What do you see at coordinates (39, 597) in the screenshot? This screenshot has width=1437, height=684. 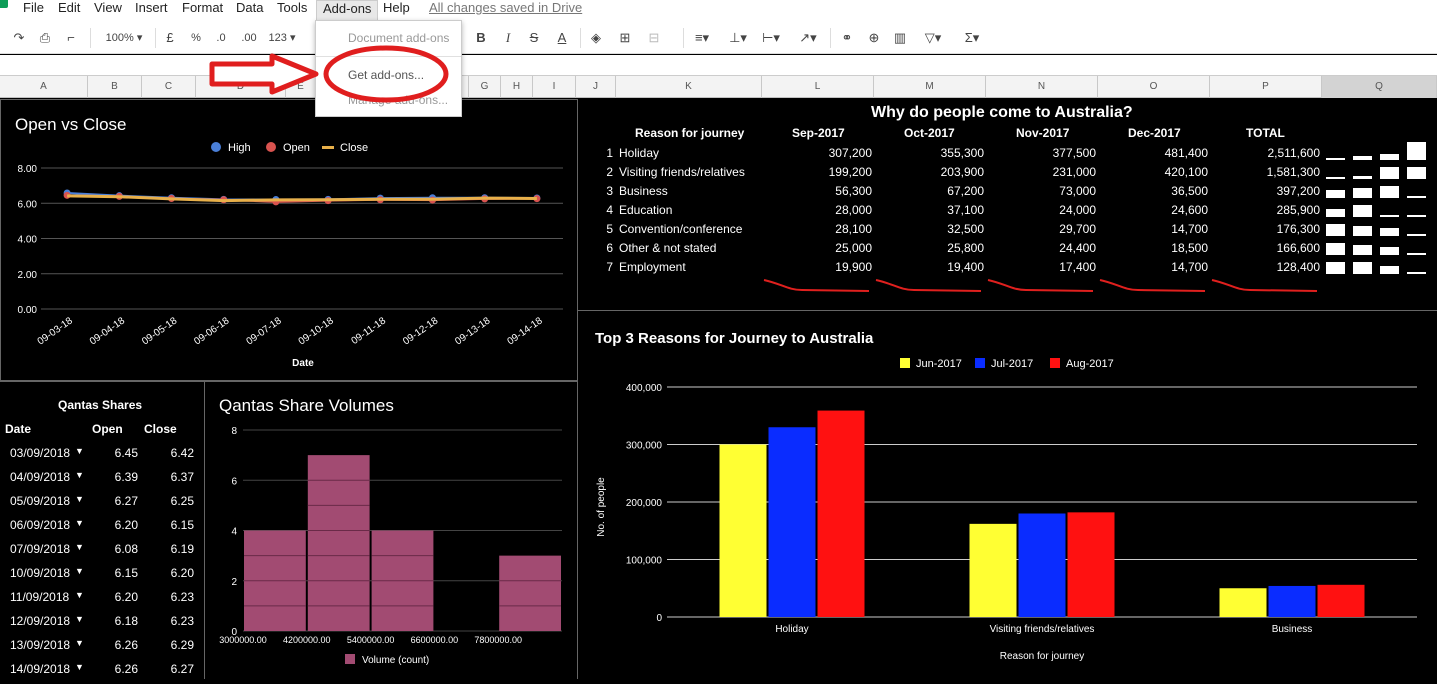 I see `date-cell: 11/09/2018` at bounding box center [39, 597].